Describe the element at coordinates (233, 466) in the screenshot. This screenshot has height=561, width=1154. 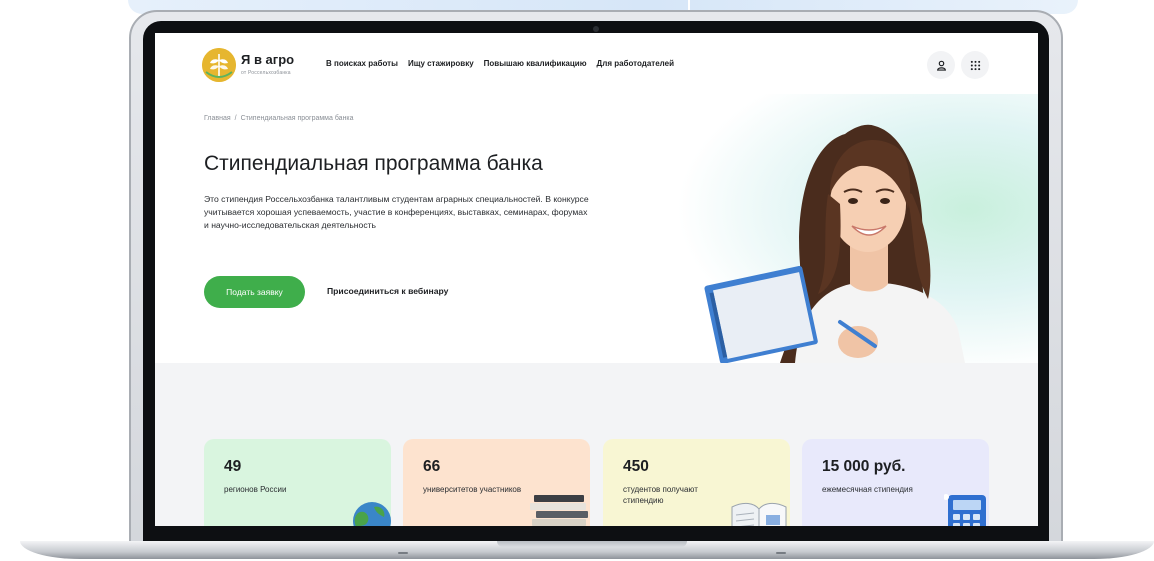
I see `stat-value: 49` at that location.